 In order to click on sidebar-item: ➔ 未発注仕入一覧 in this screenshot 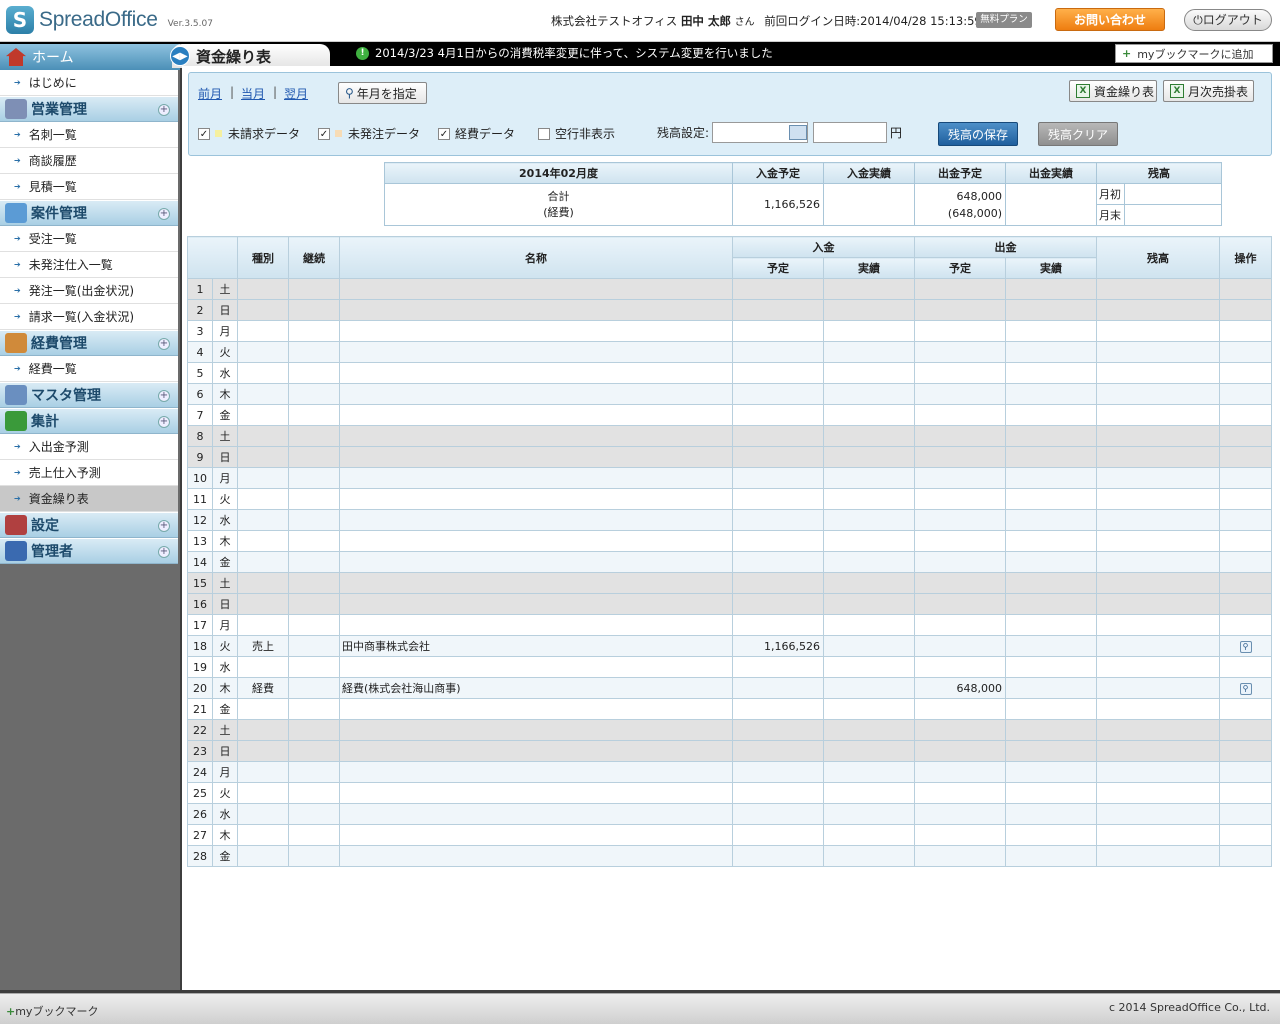, I will do `click(89, 265)`.